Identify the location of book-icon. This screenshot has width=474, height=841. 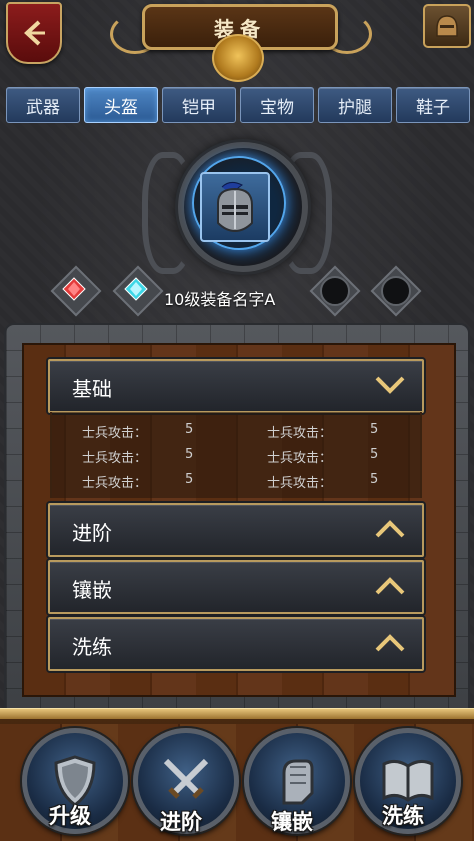
(408, 780).